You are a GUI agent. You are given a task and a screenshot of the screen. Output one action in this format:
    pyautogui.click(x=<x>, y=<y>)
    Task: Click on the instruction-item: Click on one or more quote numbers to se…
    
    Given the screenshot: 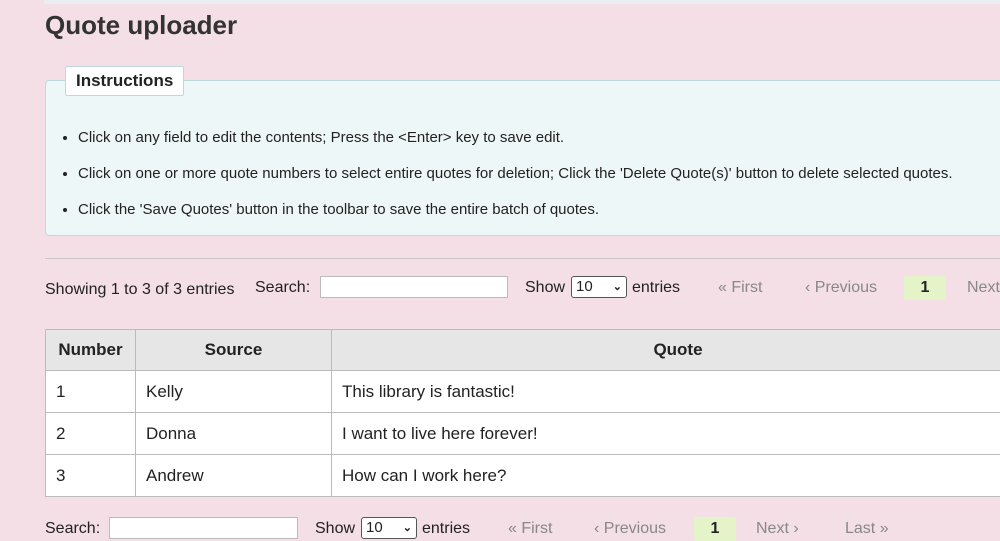 What is the action you would take?
    pyautogui.click(x=515, y=181)
    